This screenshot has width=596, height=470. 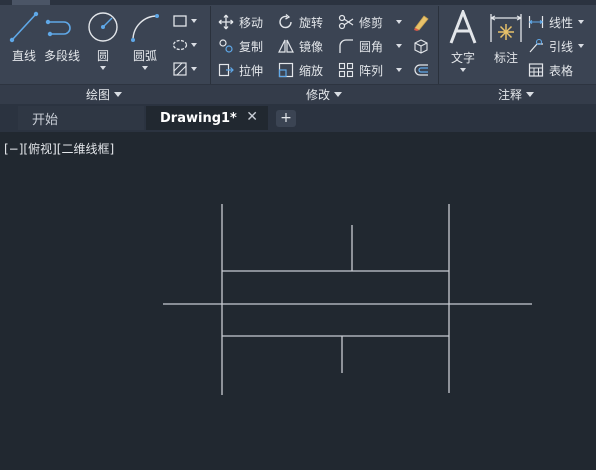 What do you see at coordinates (463, 27) in the screenshot?
I see `text-a-icon` at bounding box center [463, 27].